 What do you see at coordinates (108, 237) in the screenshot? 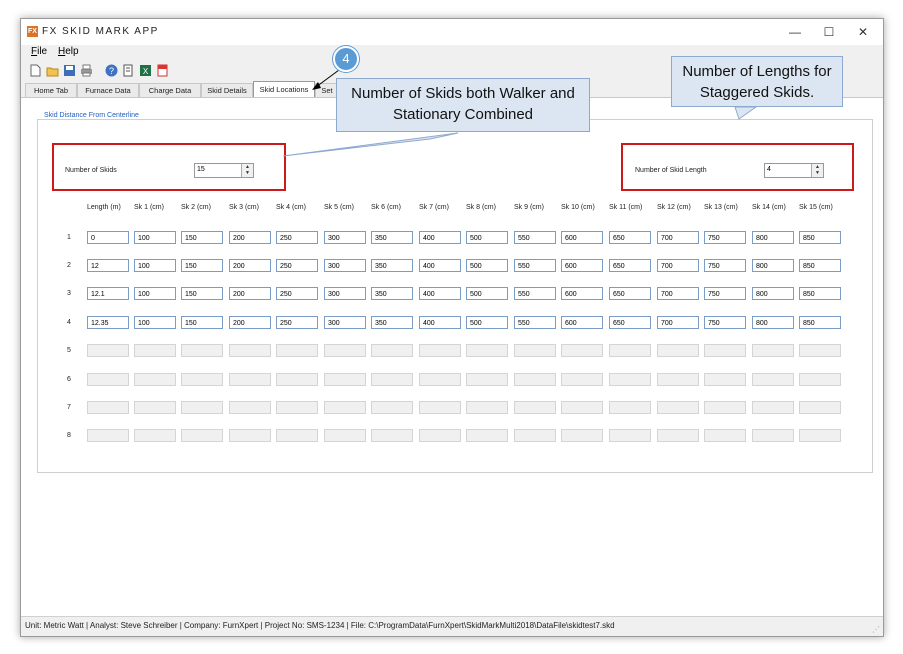
I see `grid-cell: 0` at bounding box center [108, 237].